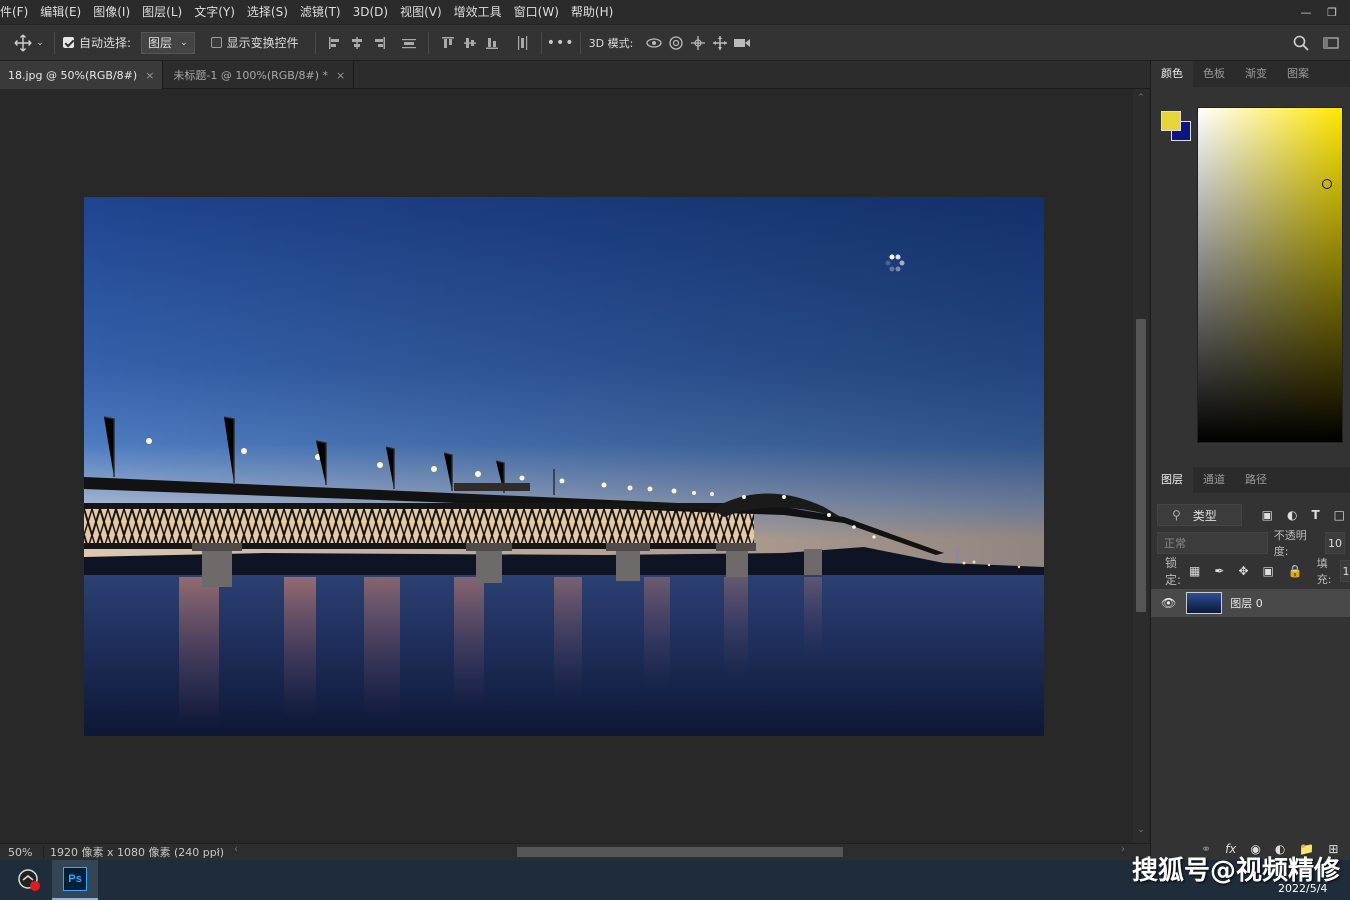 This screenshot has height=900, width=1350. Describe the element at coordinates (1214, 74) in the screenshot. I see `tab-swatches: 色板` at that location.